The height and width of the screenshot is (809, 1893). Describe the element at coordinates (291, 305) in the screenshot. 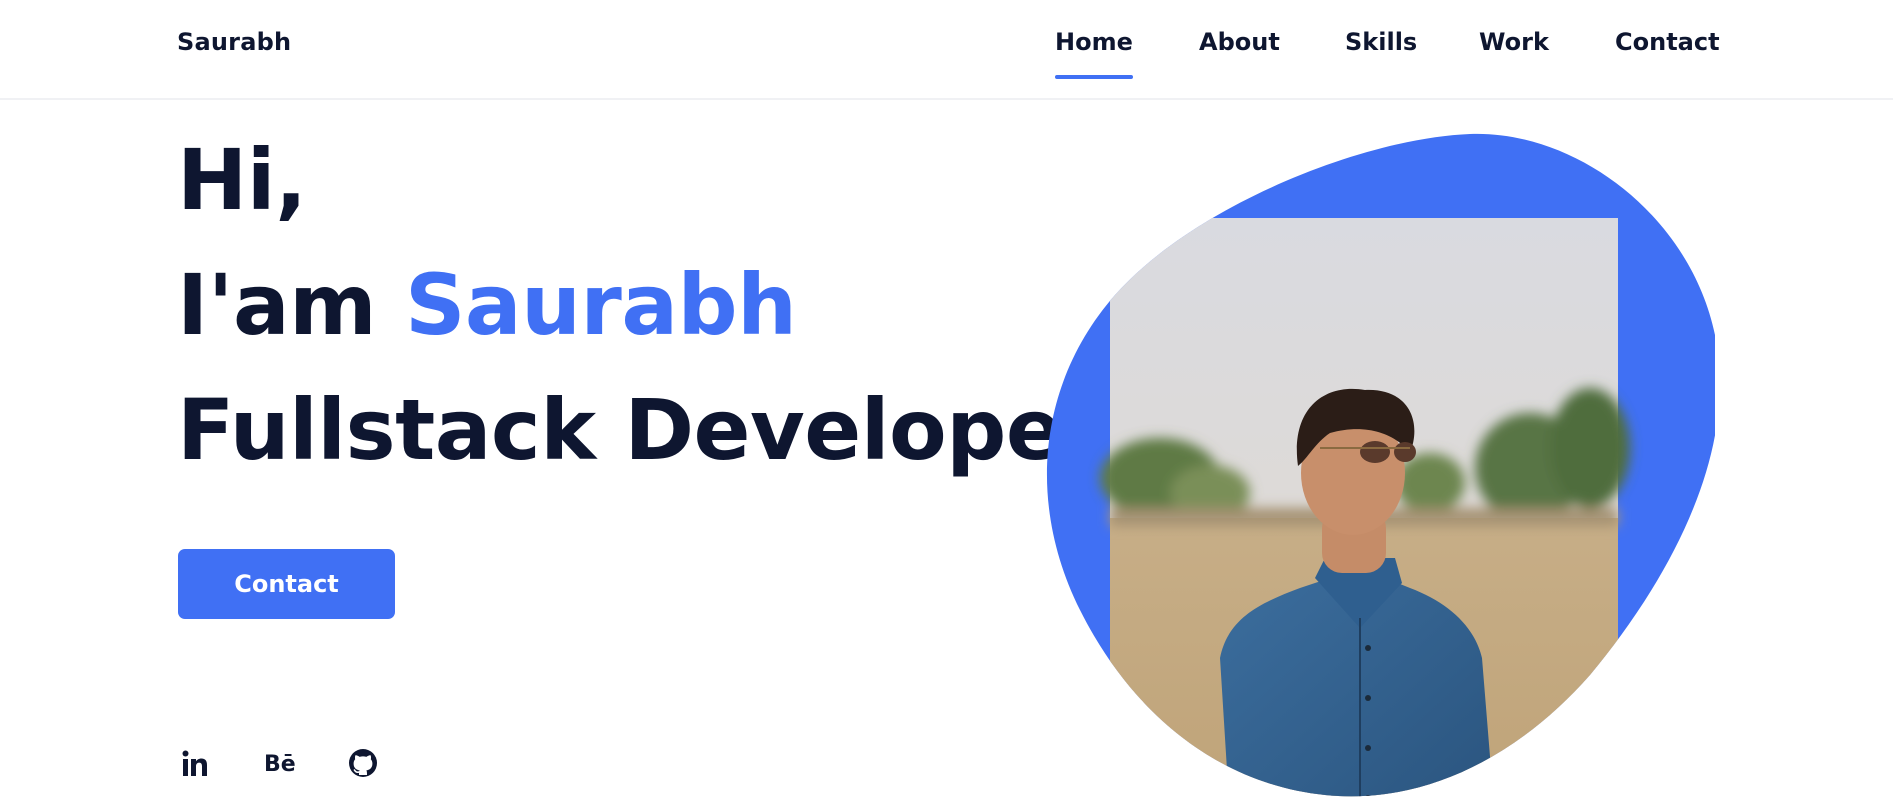

I see `hero-intro-prefix: I'am` at that location.